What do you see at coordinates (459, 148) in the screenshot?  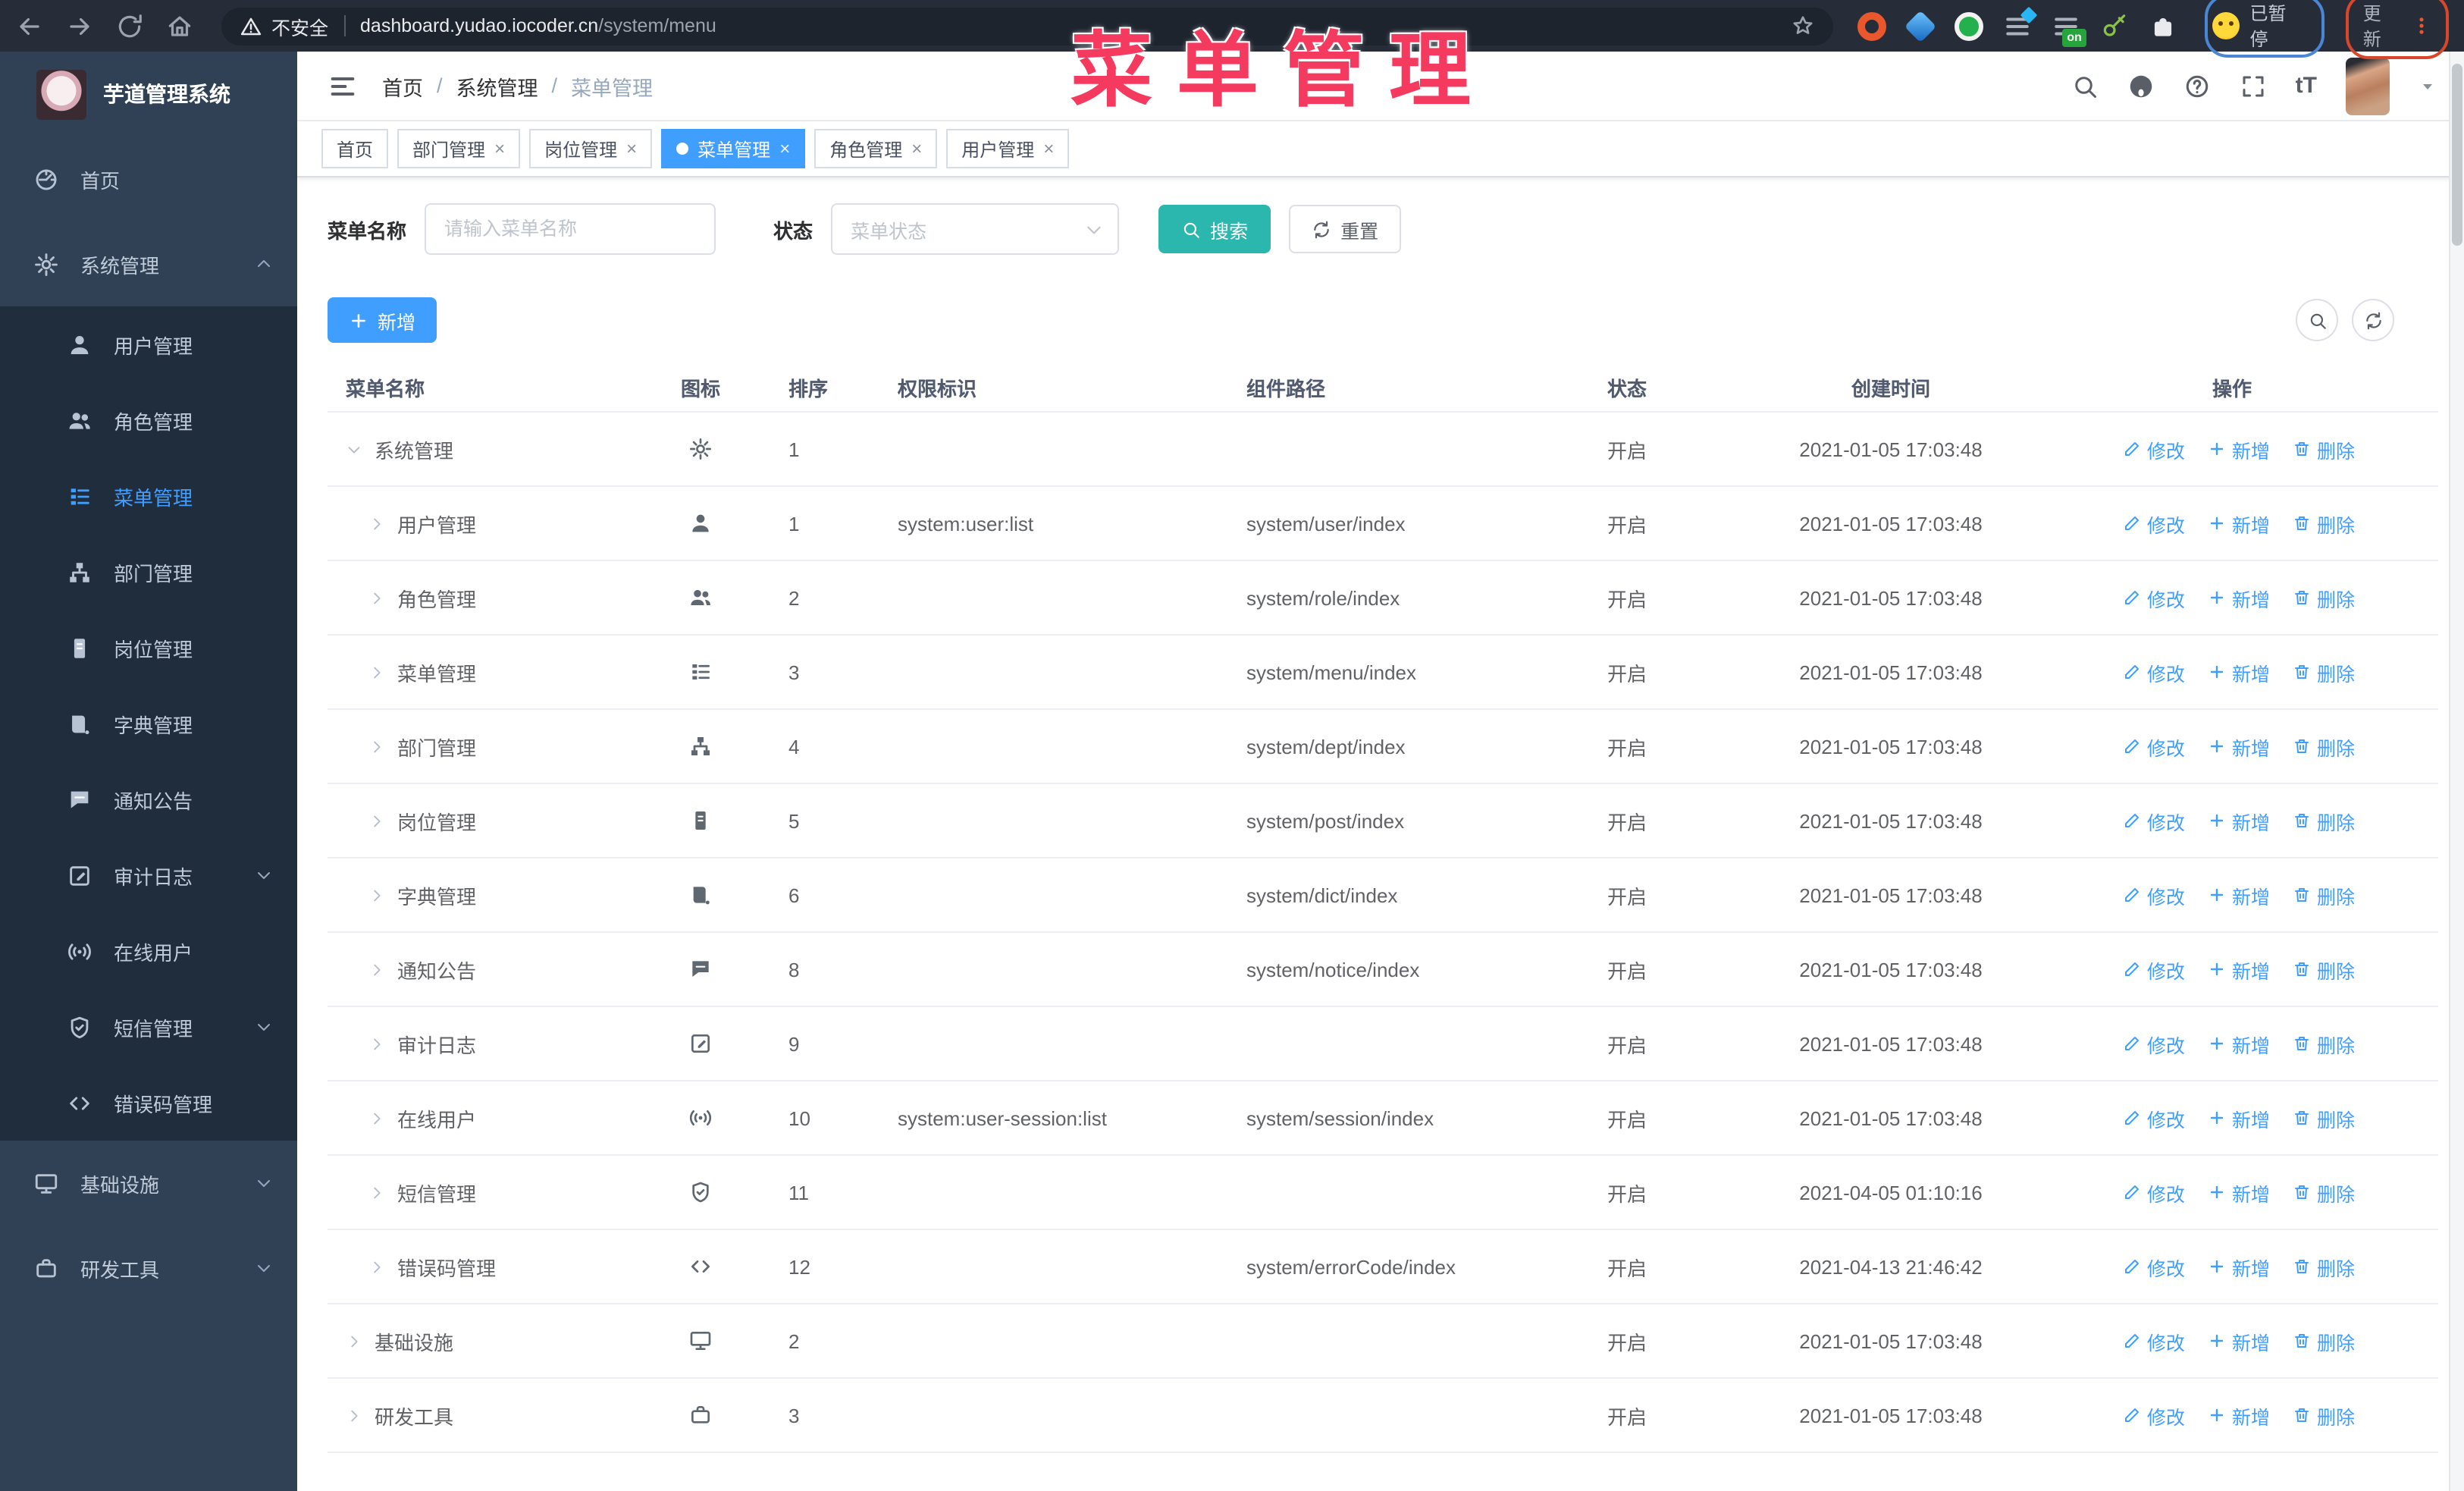 I see `tab-部门管理: 部门管理 ×` at bounding box center [459, 148].